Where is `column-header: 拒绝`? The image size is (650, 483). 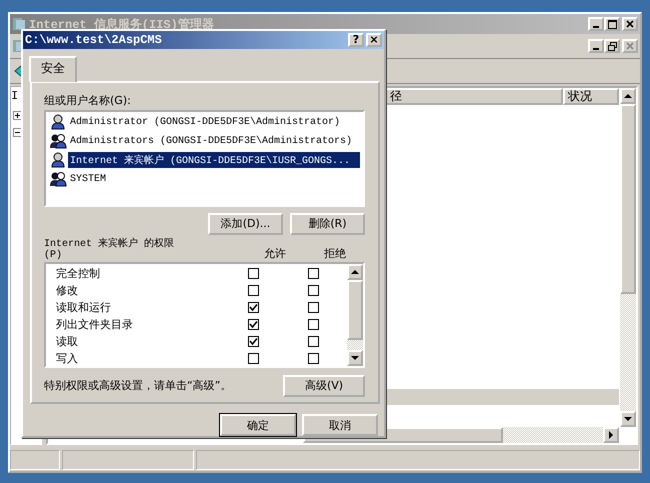
column-header: 拒绝 is located at coordinates (335, 253).